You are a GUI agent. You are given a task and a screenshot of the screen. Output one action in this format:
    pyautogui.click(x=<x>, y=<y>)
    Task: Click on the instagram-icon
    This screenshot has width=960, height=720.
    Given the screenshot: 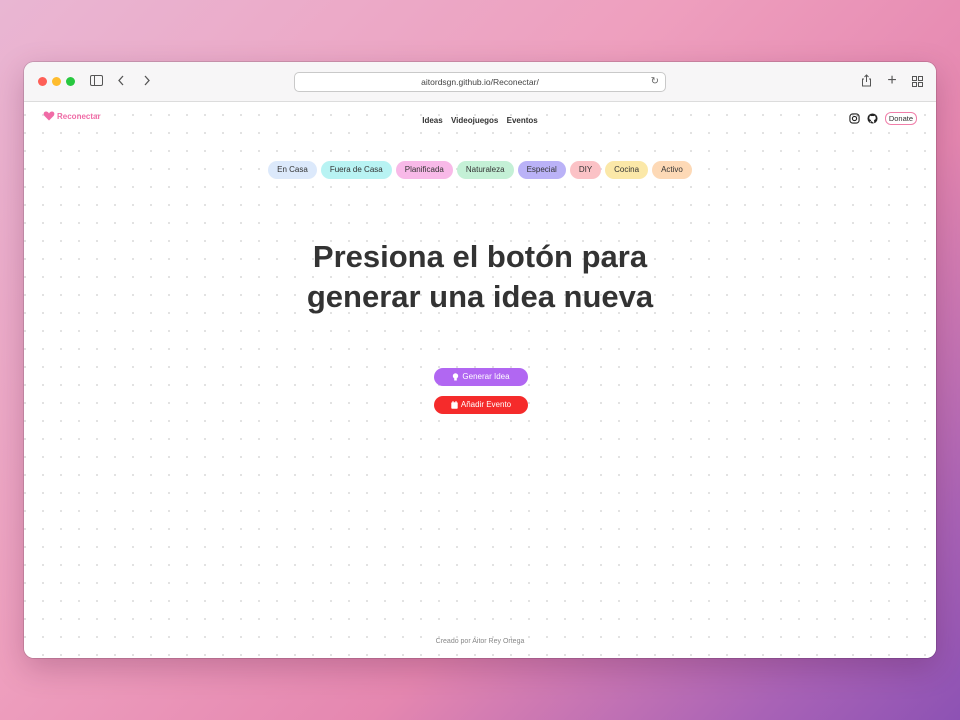 What is the action you would take?
    pyautogui.click(x=854, y=118)
    